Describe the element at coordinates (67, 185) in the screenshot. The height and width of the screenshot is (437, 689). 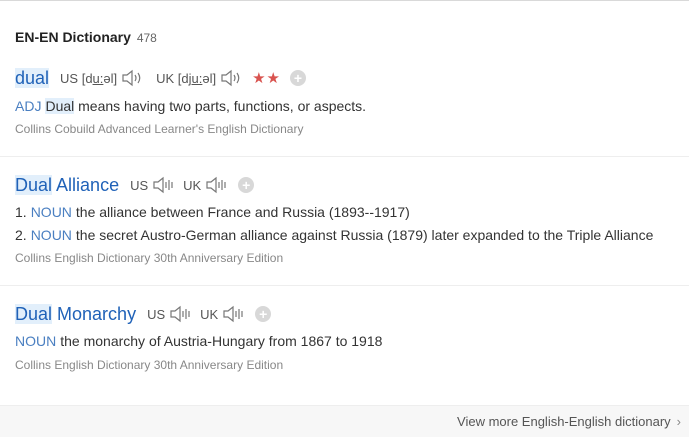
I see `headword: Dual Alliance` at that location.